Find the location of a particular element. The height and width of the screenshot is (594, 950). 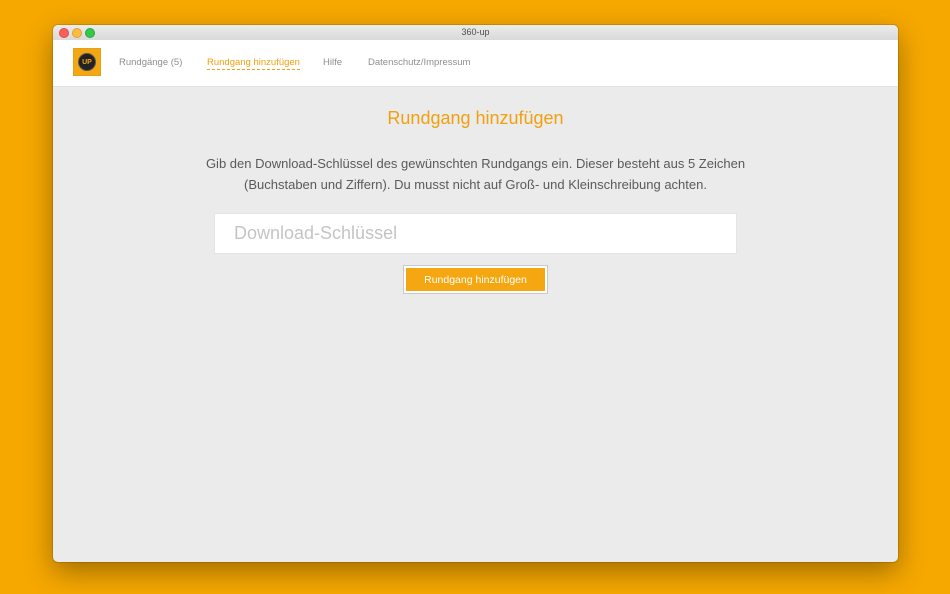

window-title: 360-up is located at coordinates (475, 32).